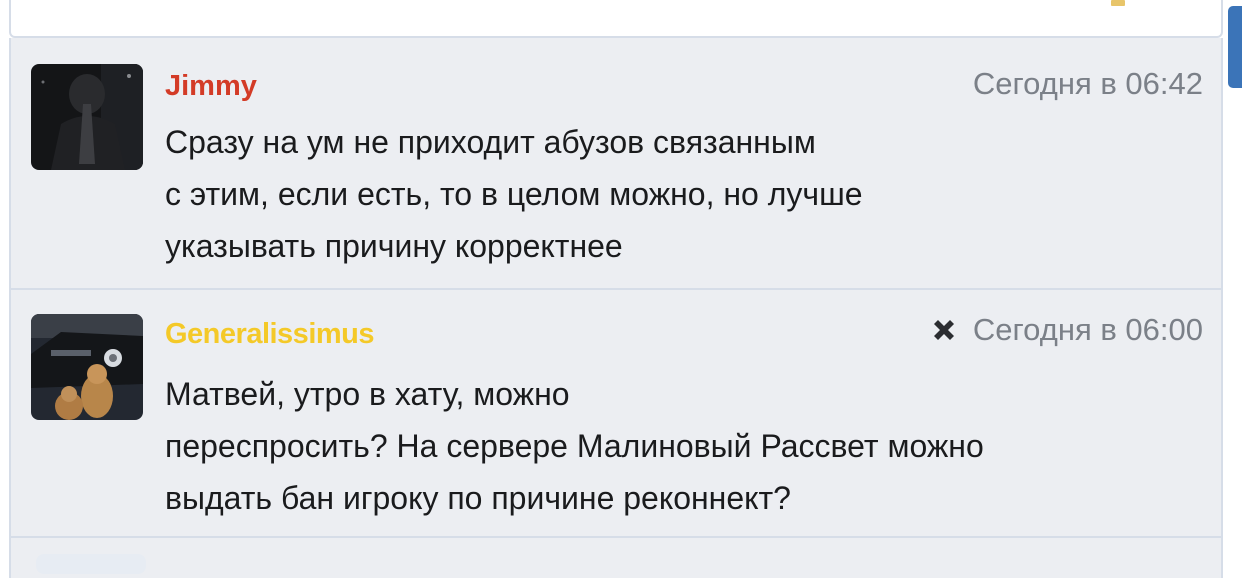 The height and width of the screenshot is (578, 1242). I want to click on post-timestamp-area: Сегодня в 06:42, so click(1088, 84).